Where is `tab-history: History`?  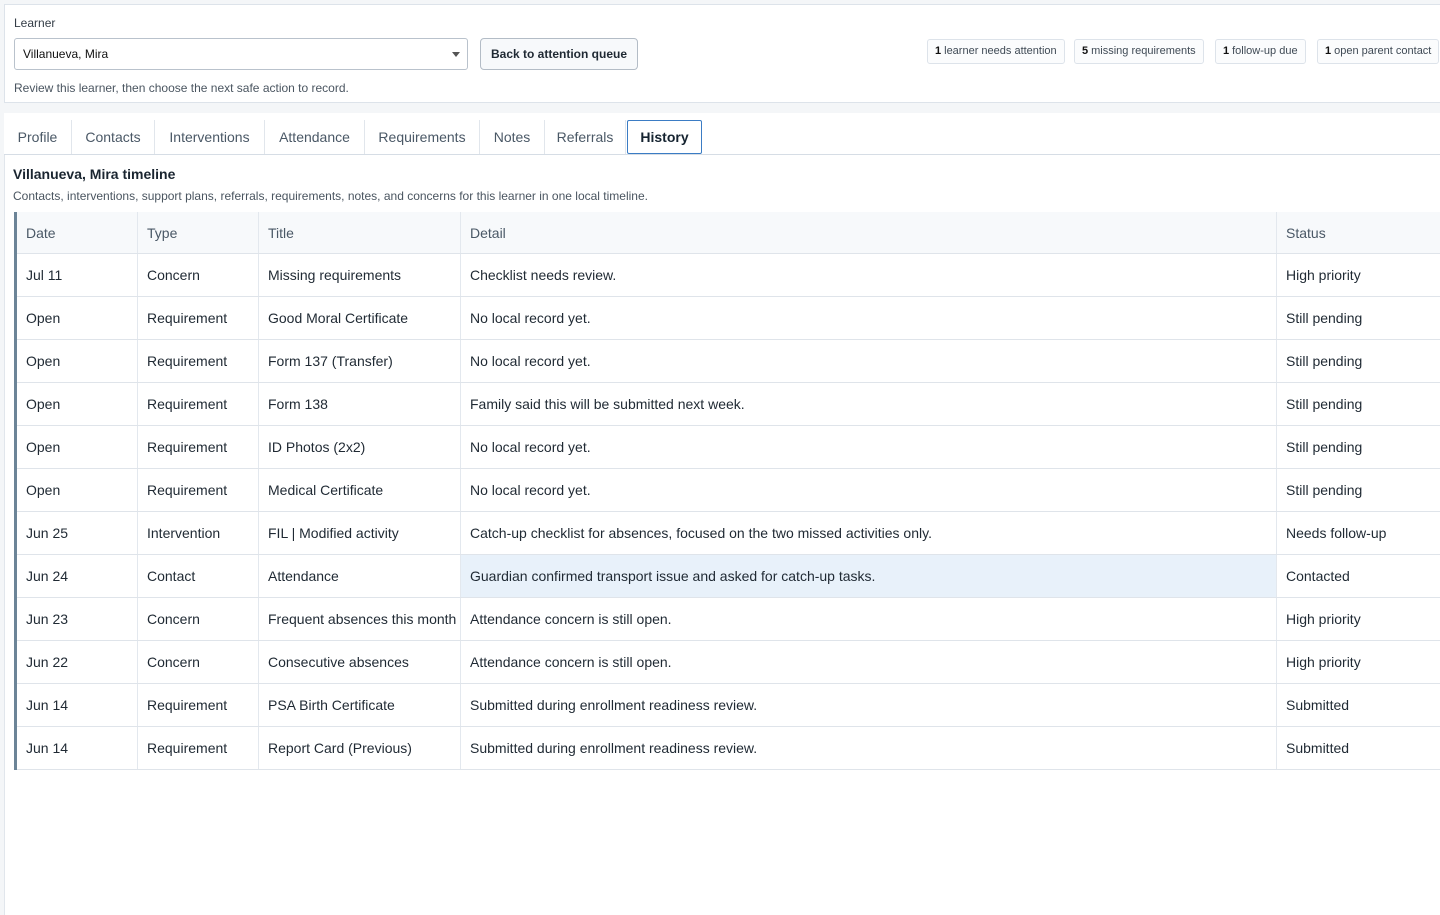 tab-history: History is located at coordinates (664, 137).